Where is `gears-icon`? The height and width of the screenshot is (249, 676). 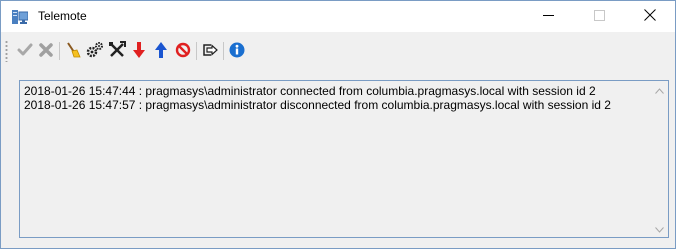
gears-icon is located at coordinates (95, 51).